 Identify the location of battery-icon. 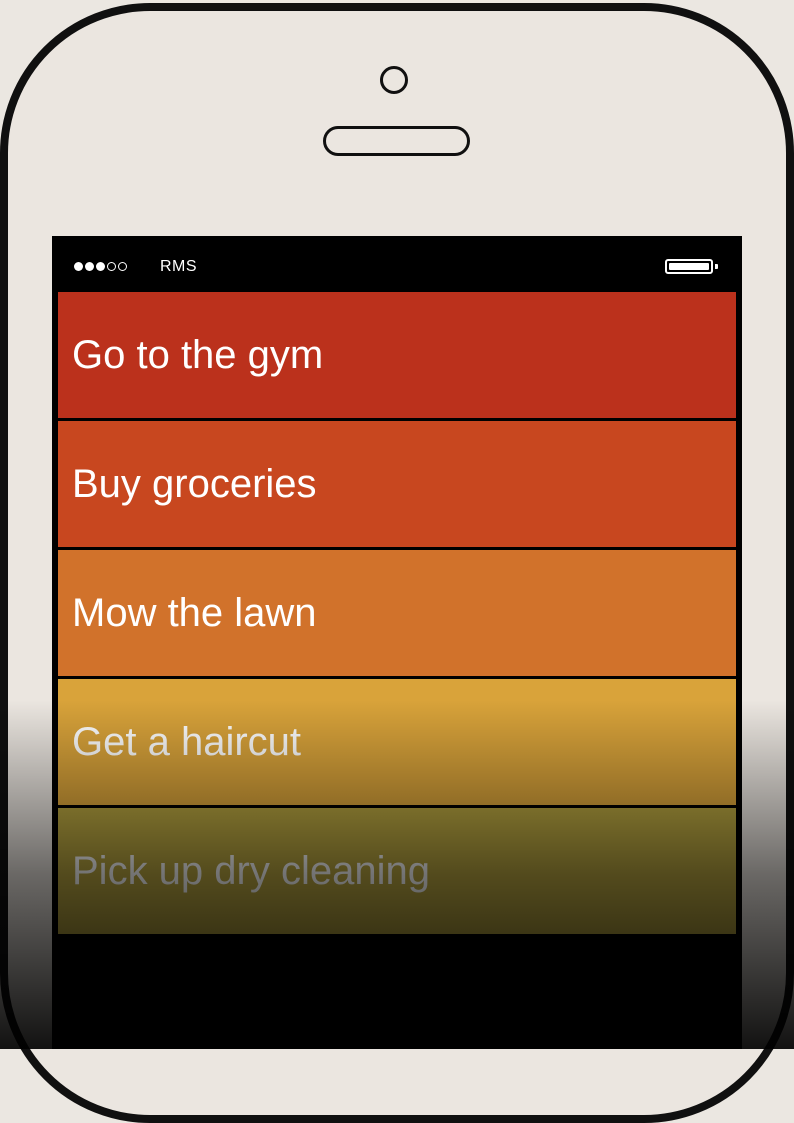
(689, 266).